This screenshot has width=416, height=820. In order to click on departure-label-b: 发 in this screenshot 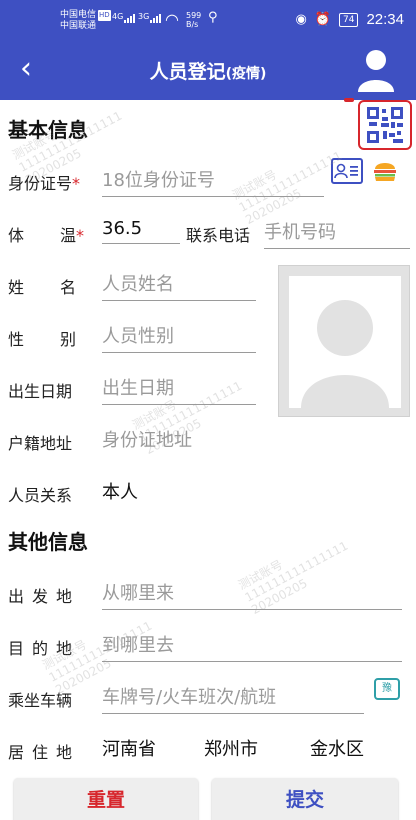, I will do `click(40, 596)`.